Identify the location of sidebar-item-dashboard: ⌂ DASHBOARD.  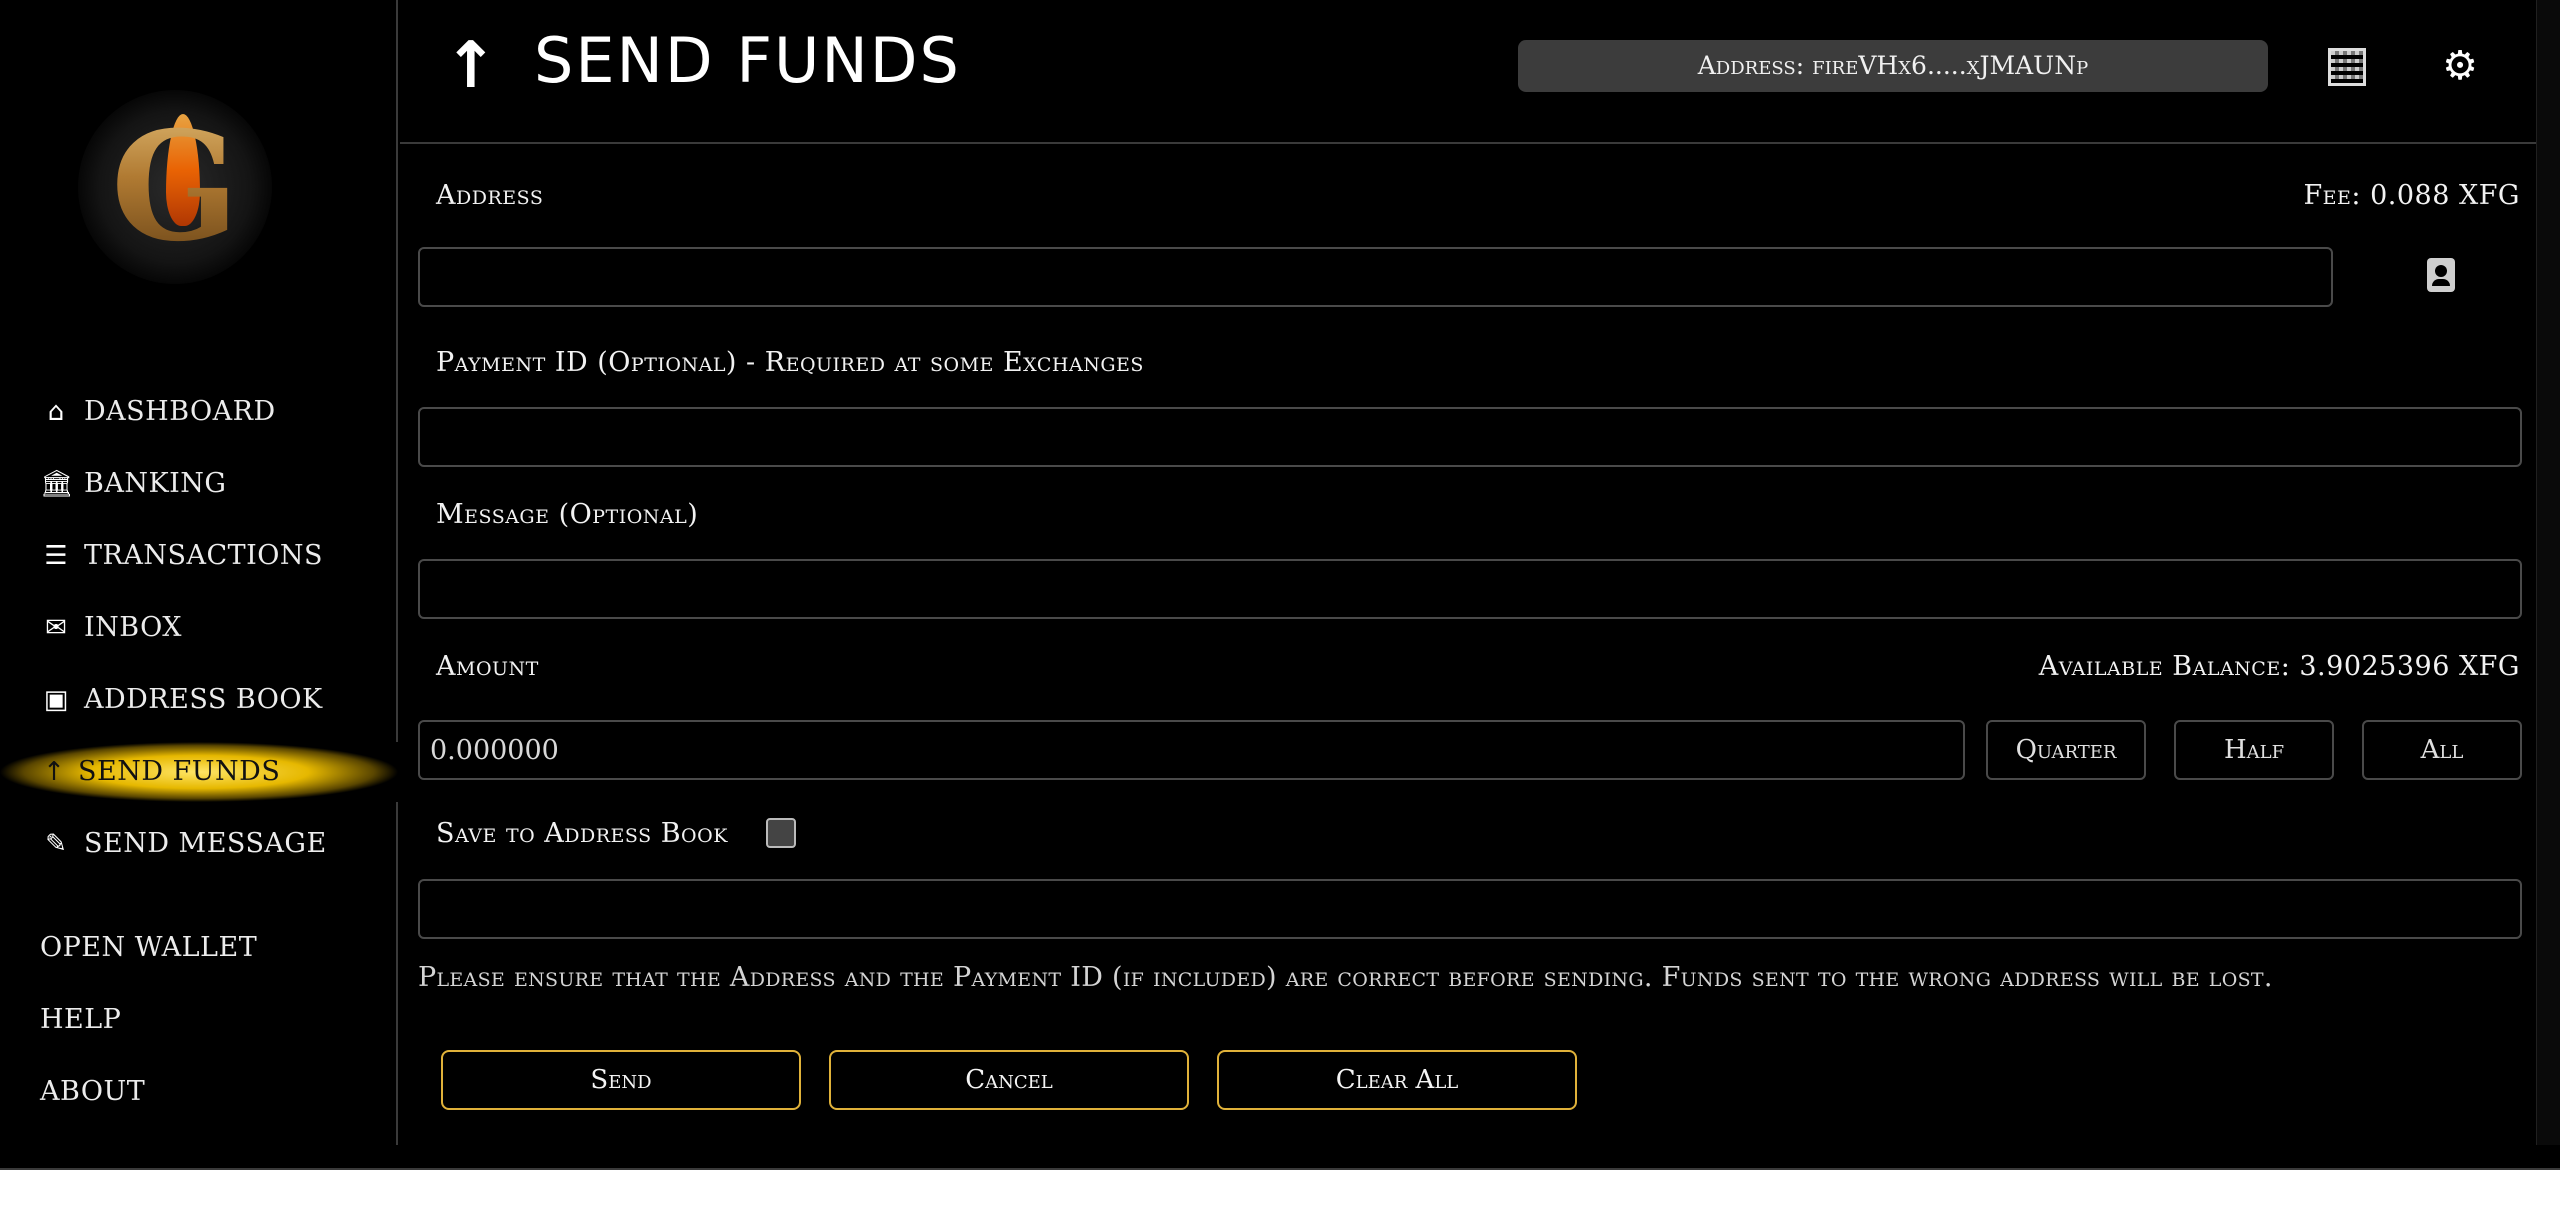
(199, 412).